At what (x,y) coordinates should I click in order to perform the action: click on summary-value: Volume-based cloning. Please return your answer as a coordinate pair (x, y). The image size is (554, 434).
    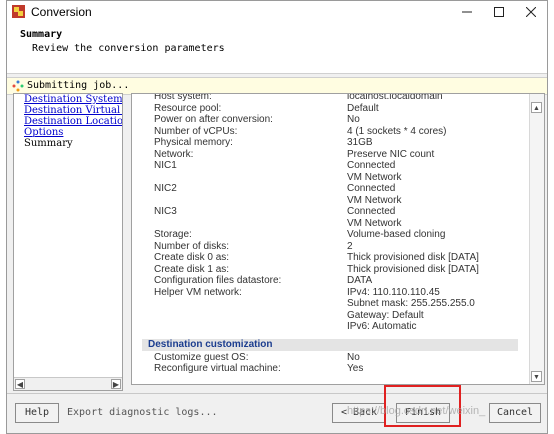
    Looking at the image, I should click on (396, 234).